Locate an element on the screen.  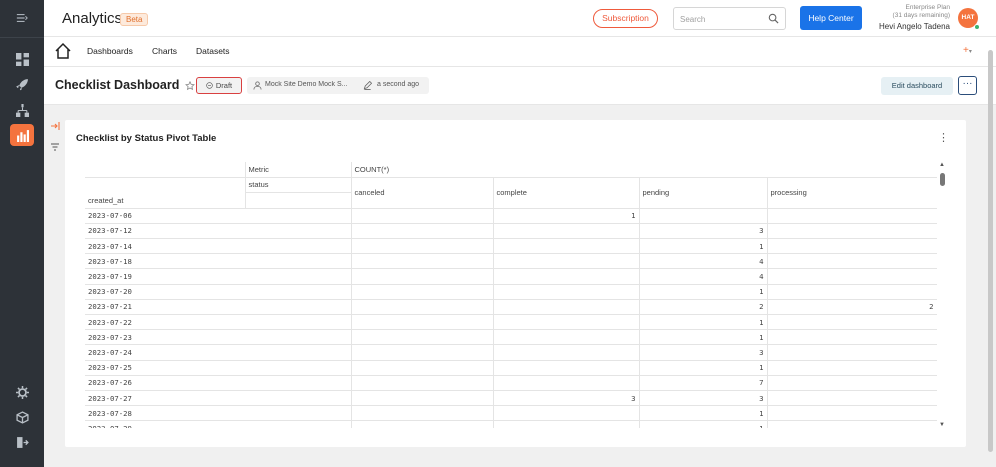
table-scrollbar: ▲ ▼ is located at coordinates (942, 295).